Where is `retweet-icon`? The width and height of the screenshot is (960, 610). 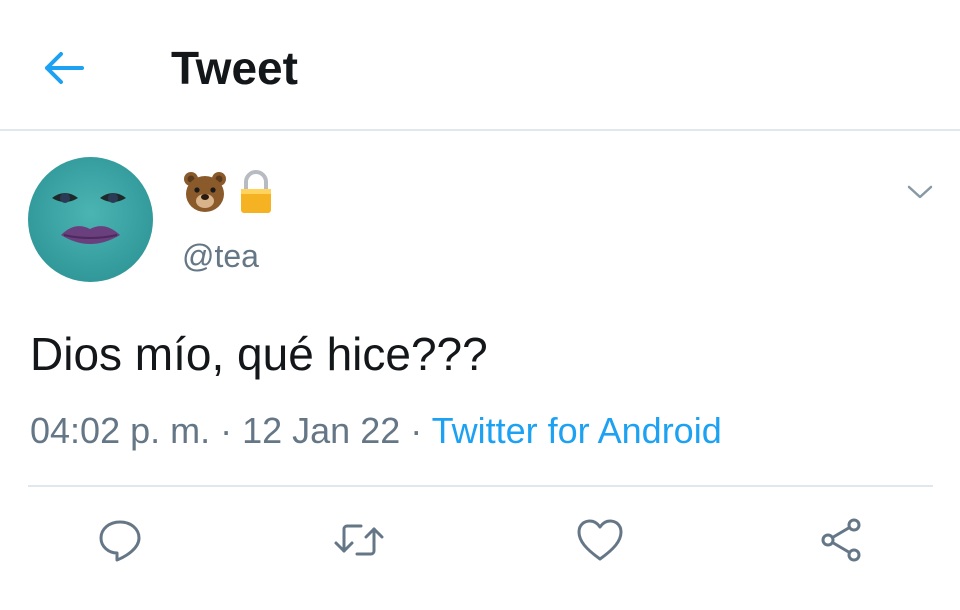
retweet-icon is located at coordinates (359, 540).